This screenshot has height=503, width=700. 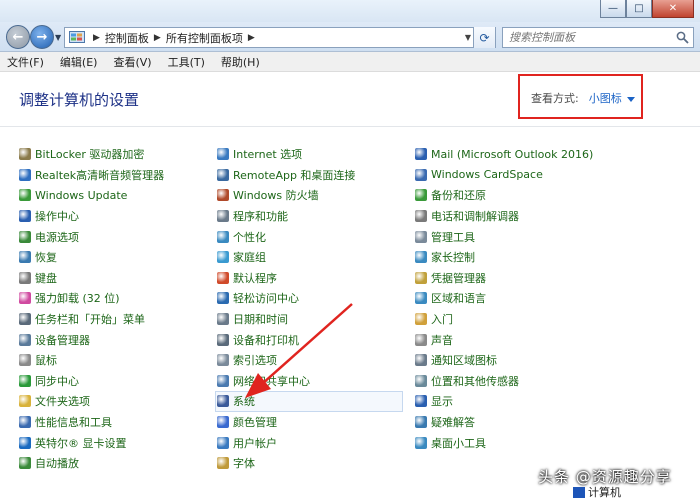 I want to click on computer-icon, so click(x=579, y=492).